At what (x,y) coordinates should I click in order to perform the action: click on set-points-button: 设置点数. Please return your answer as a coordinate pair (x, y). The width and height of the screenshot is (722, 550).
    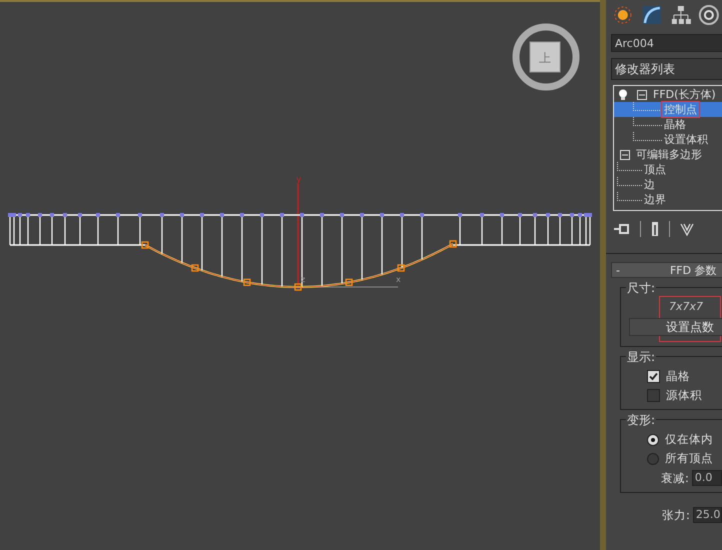
    Looking at the image, I should click on (675, 327).